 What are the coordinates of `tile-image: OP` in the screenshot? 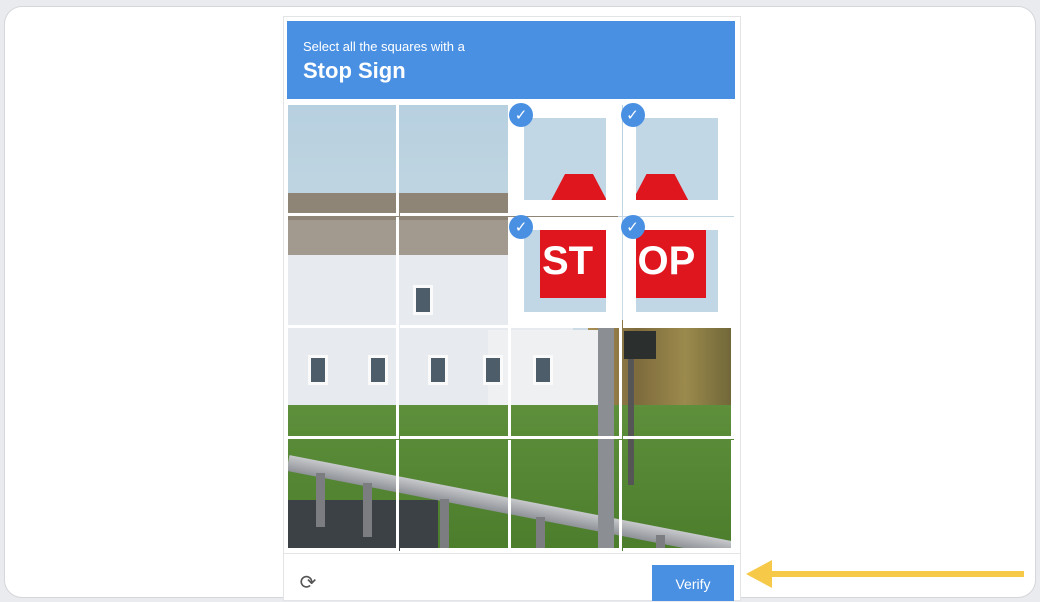 It's located at (676, 270).